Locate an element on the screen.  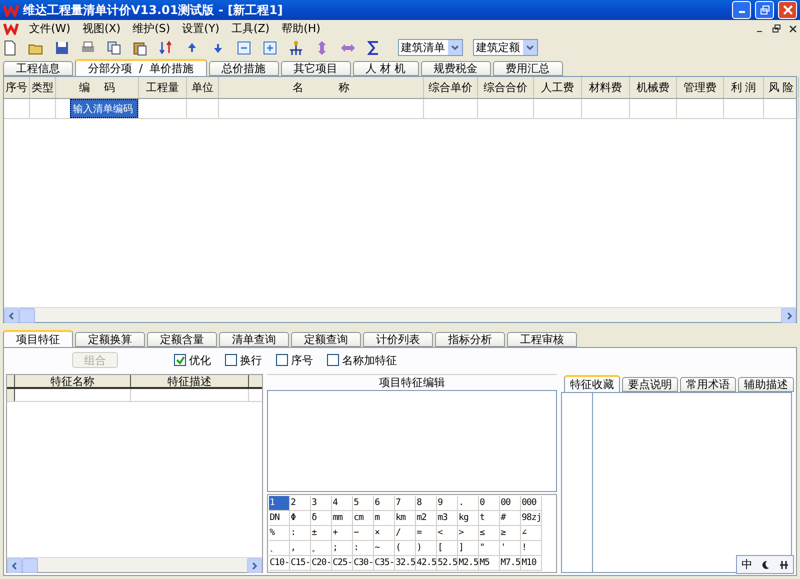
symbol-key: kg is located at coordinates (468, 518).